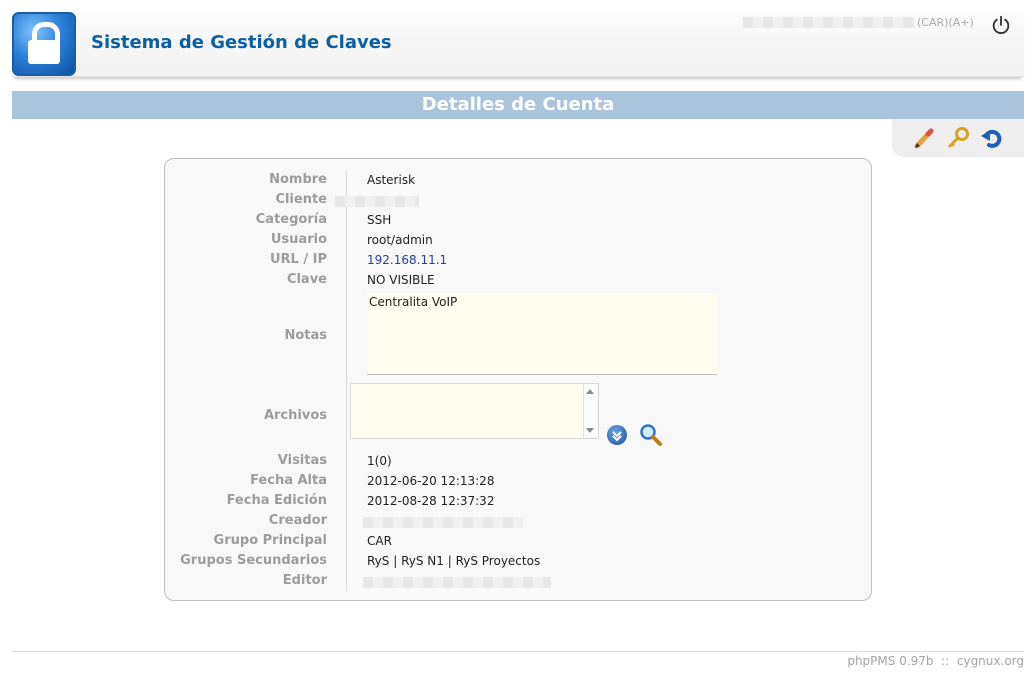 This screenshot has height=680, width=1036. Describe the element at coordinates (924, 138) in the screenshot. I see `edit-icon` at that location.